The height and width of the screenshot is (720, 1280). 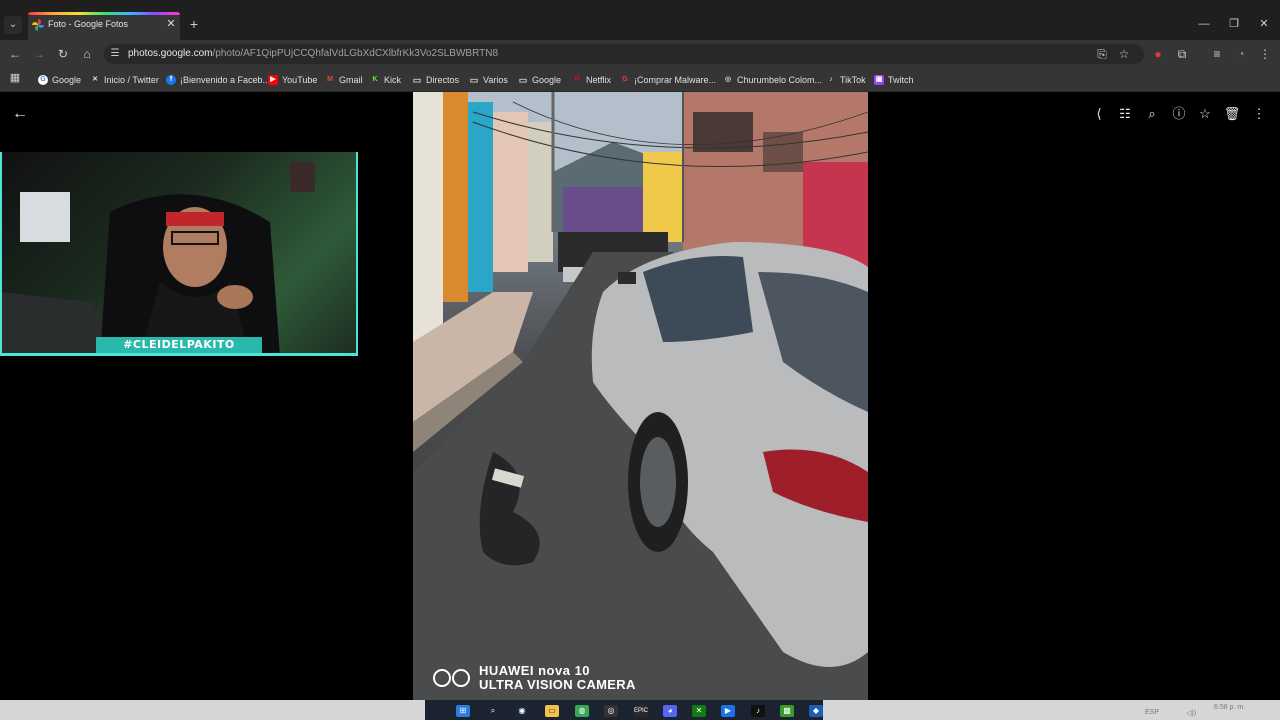 I want to click on bookmark-star-icon: ☆, so click(x=1124, y=54).